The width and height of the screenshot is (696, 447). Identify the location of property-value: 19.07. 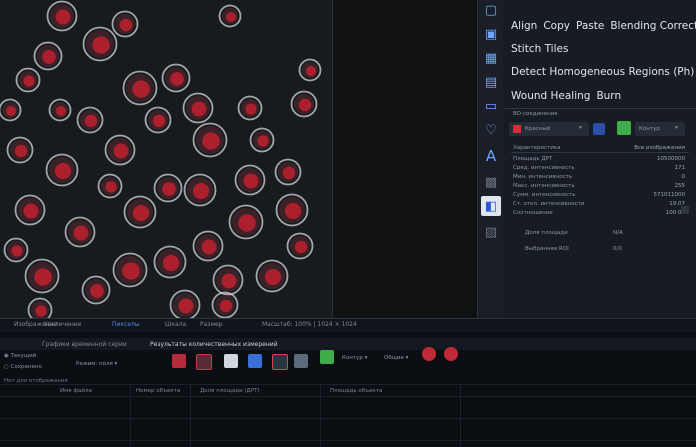
(677, 204).